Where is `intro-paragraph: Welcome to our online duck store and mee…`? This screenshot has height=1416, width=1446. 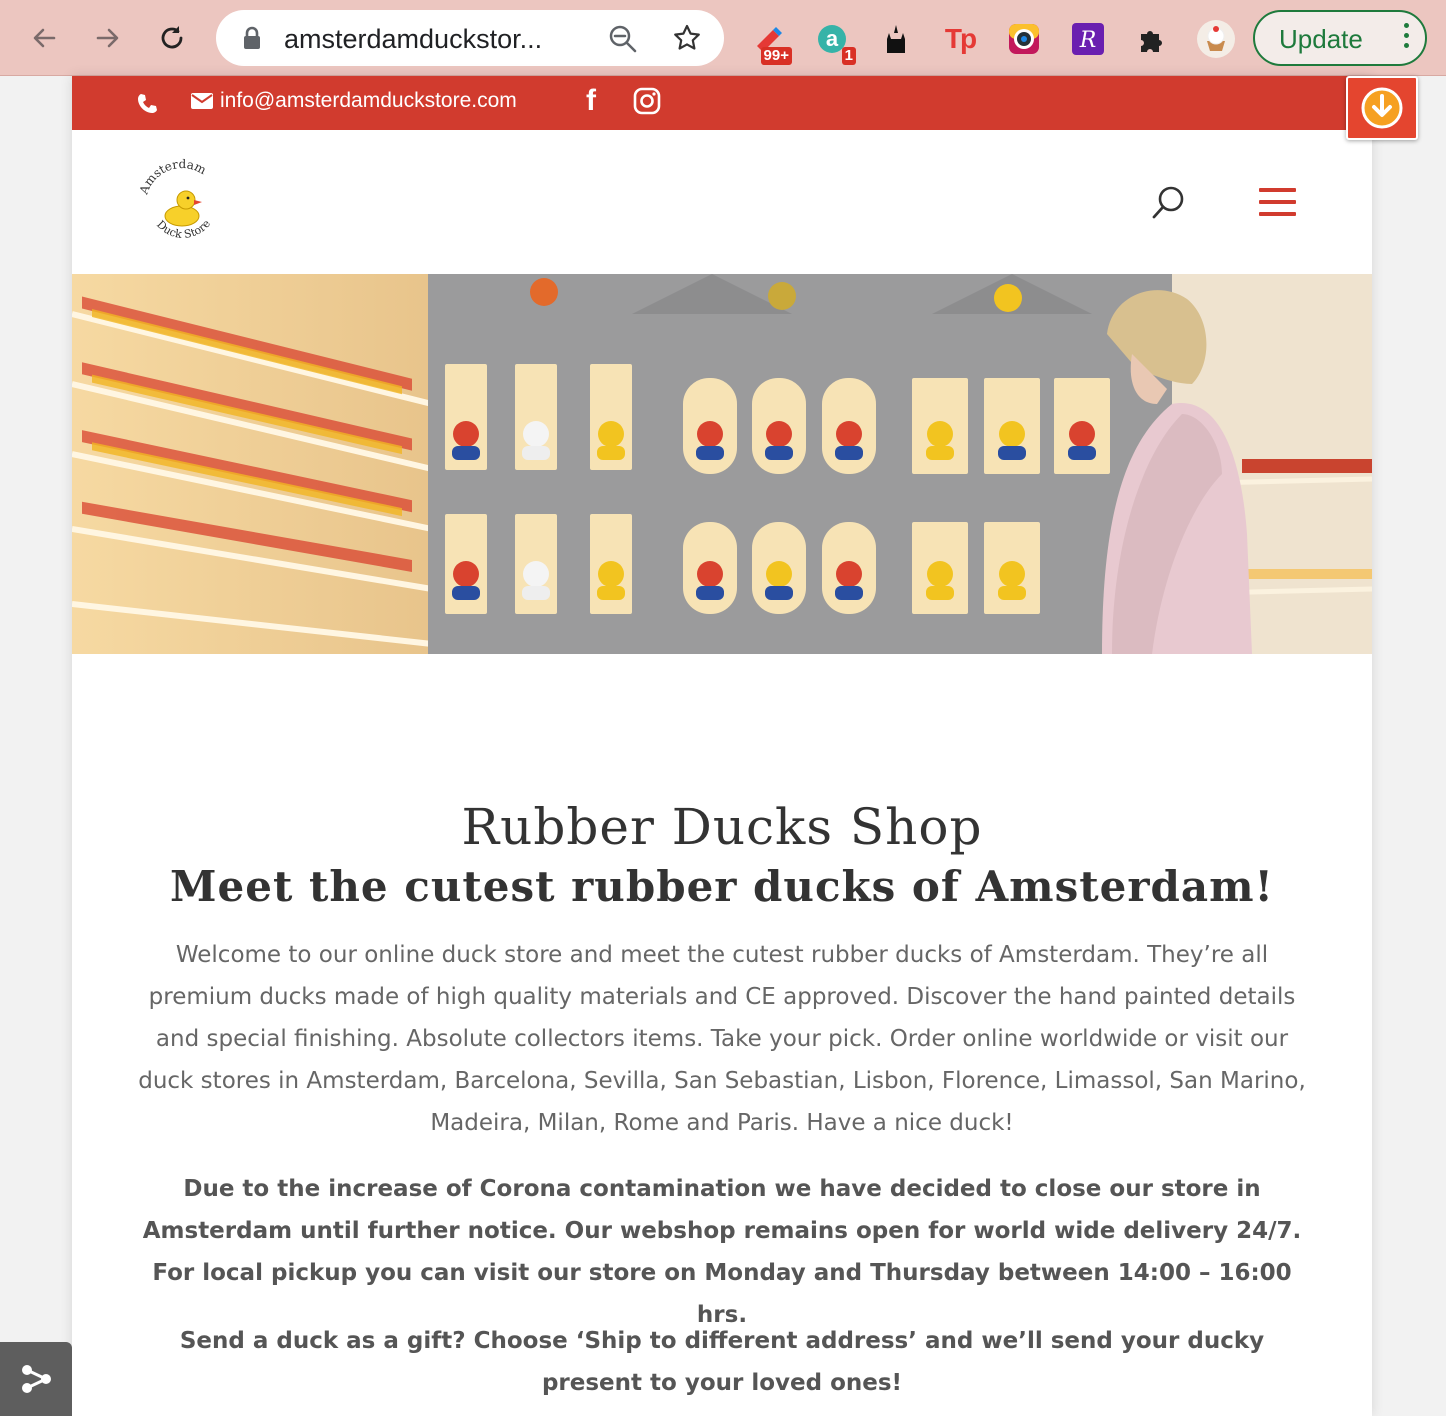 intro-paragraph: Welcome to our online duck store and mee… is located at coordinates (722, 1039).